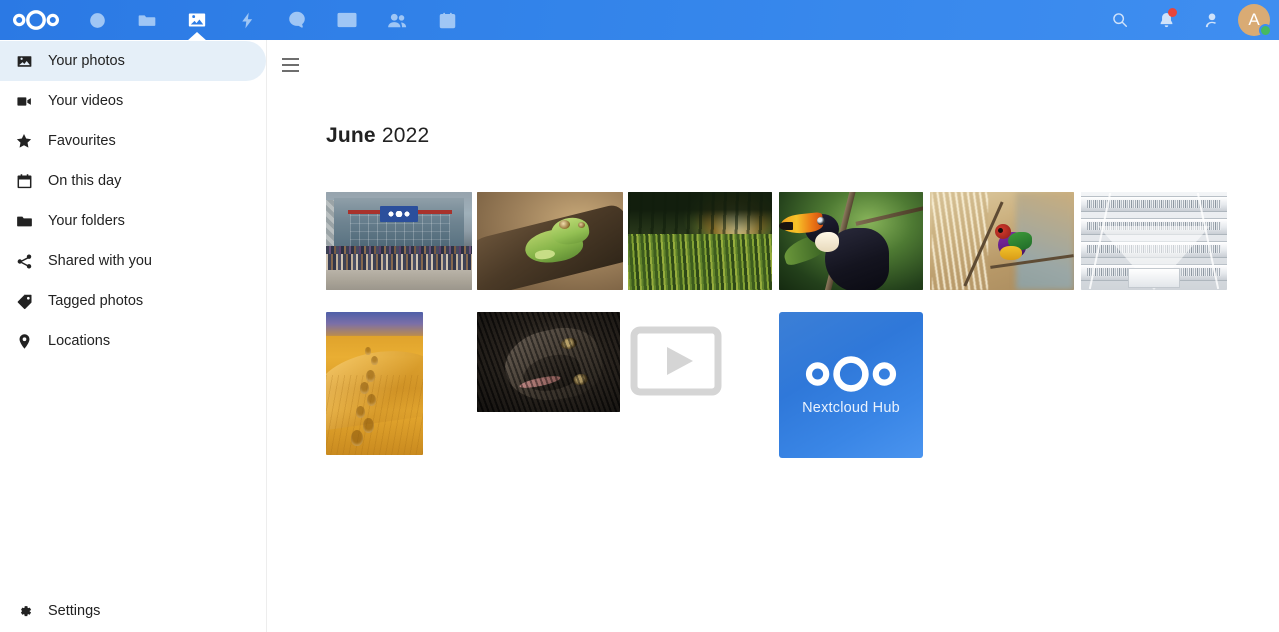 This screenshot has width=1279, height=632. Describe the element at coordinates (24, 261) in the screenshot. I see `share-icon` at that location.